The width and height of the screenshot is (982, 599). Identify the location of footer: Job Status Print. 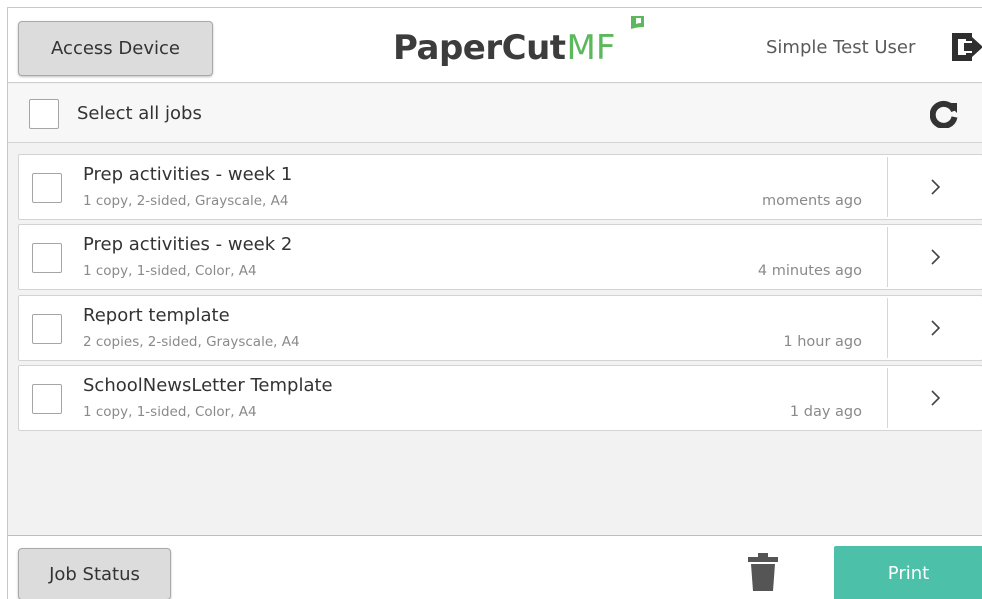
(495, 567).